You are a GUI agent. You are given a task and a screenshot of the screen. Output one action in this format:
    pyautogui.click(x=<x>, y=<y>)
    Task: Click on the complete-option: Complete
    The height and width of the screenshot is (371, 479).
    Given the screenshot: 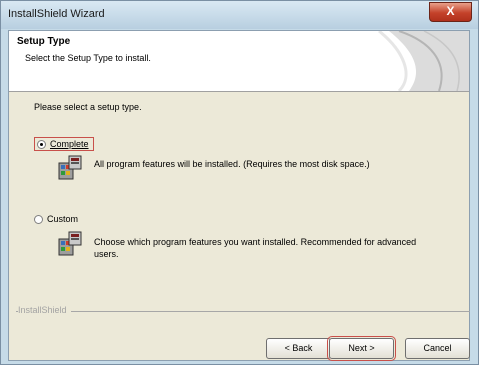 What is the action you would take?
    pyautogui.click(x=64, y=144)
    